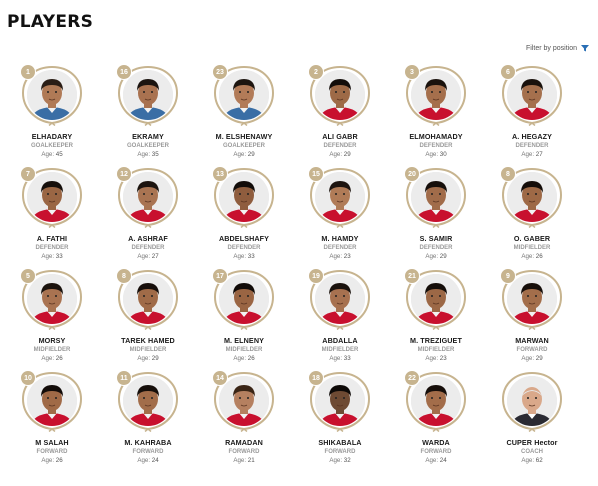 Image resolution: width=598 pixels, height=486 pixels. What do you see at coordinates (148, 421) in the screenshot?
I see `player-card: 11 M. KAHRABA FORWARD Age: 24` at bounding box center [148, 421].